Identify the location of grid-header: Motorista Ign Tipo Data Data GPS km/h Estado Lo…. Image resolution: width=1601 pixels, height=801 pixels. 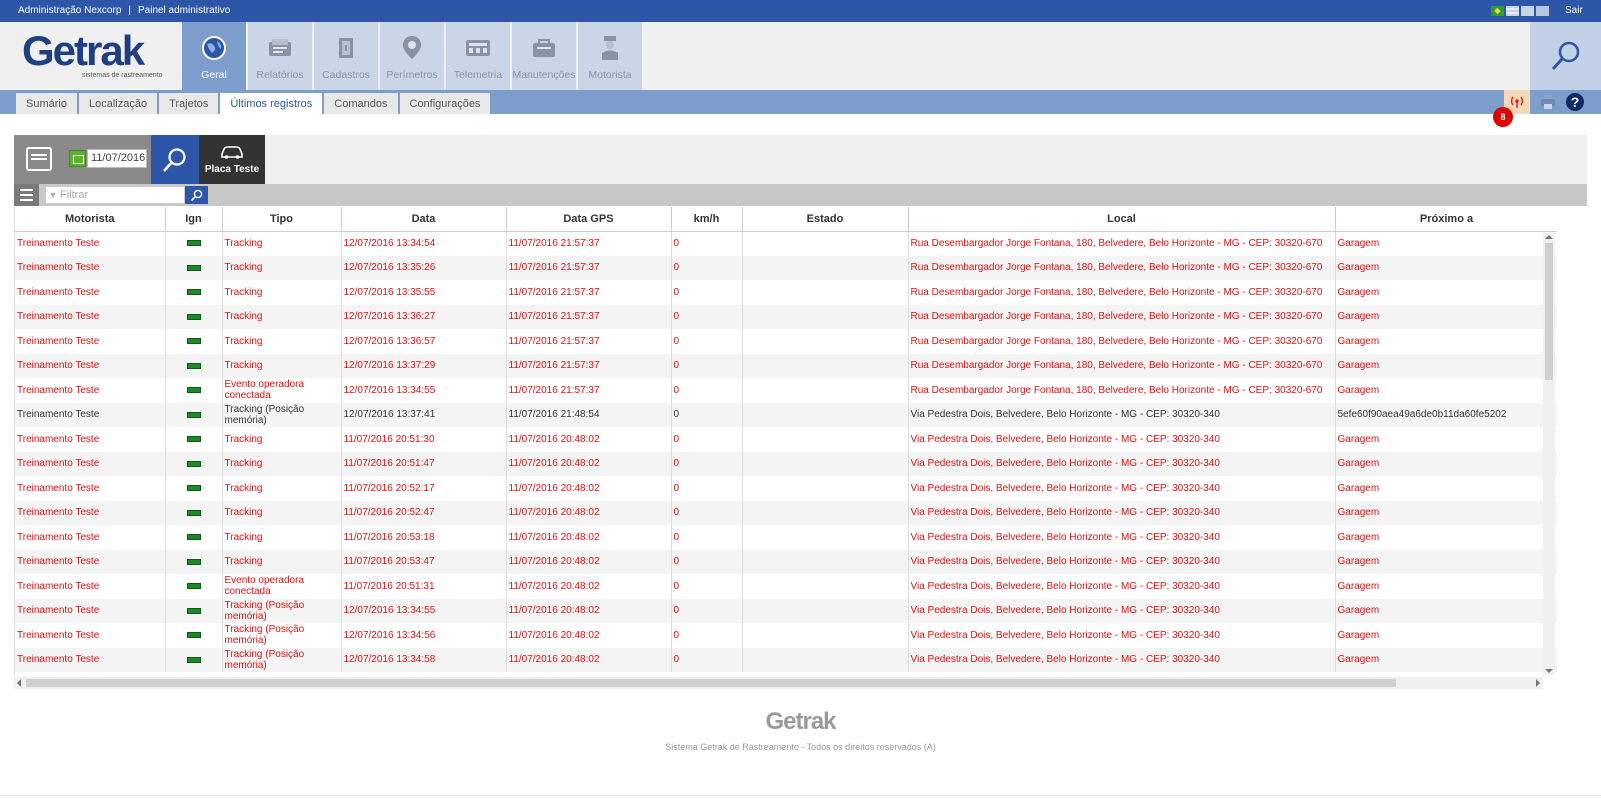
(786, 219).